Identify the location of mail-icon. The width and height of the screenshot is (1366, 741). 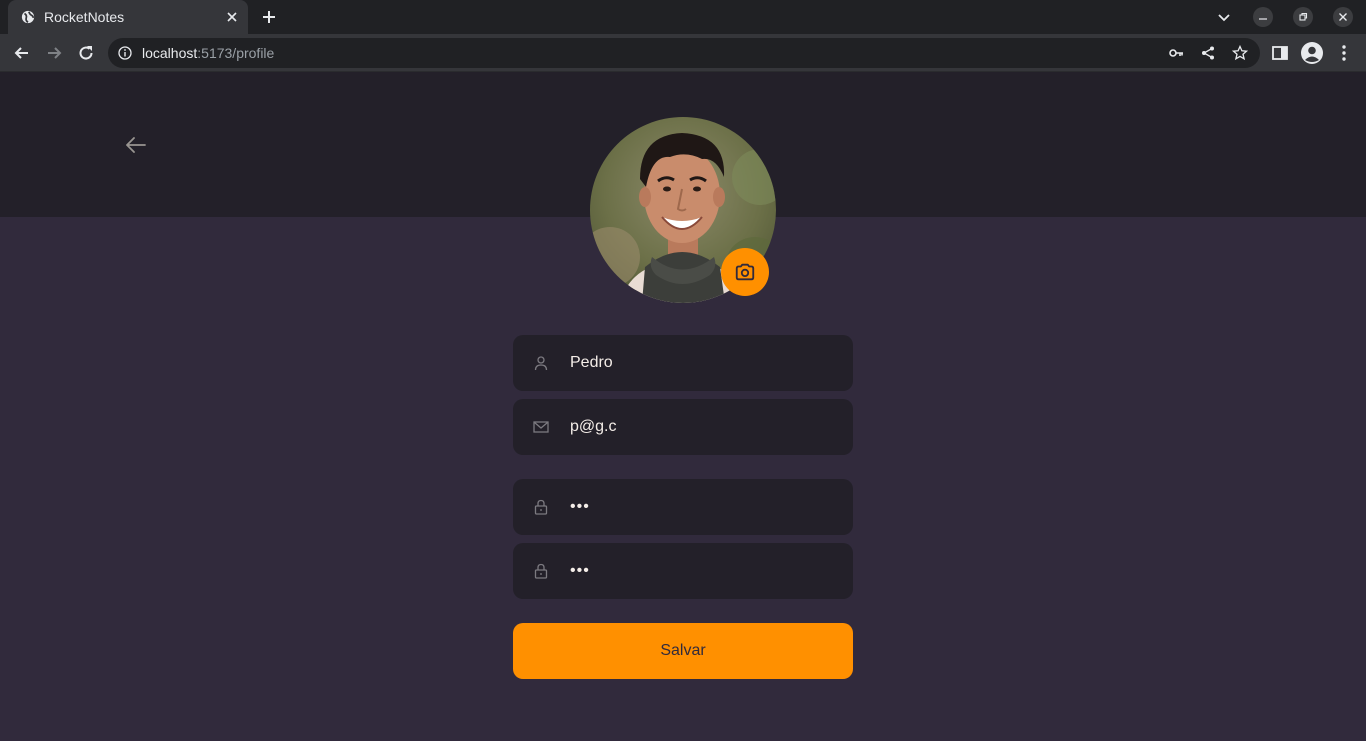
(541, 427).